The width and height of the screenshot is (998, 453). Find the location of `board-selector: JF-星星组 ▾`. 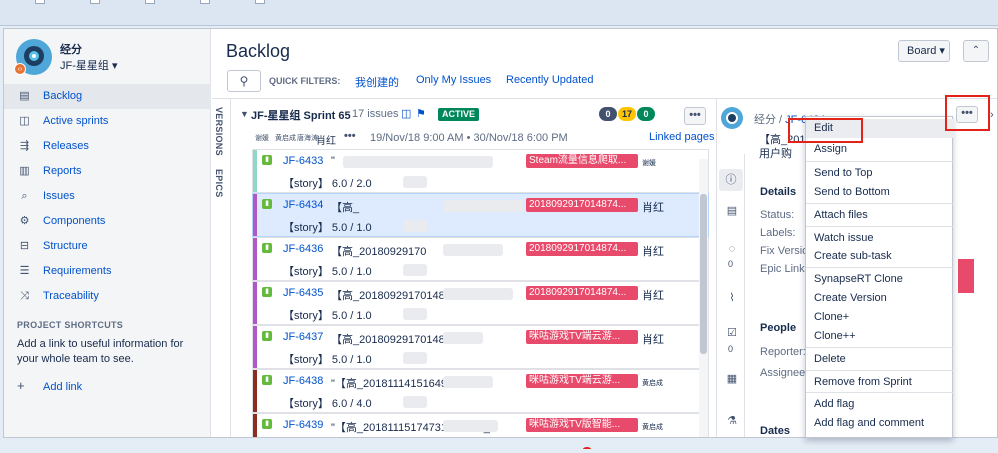

board-selector: JF-星星组 ▾ is located at coordinates (88, 65).